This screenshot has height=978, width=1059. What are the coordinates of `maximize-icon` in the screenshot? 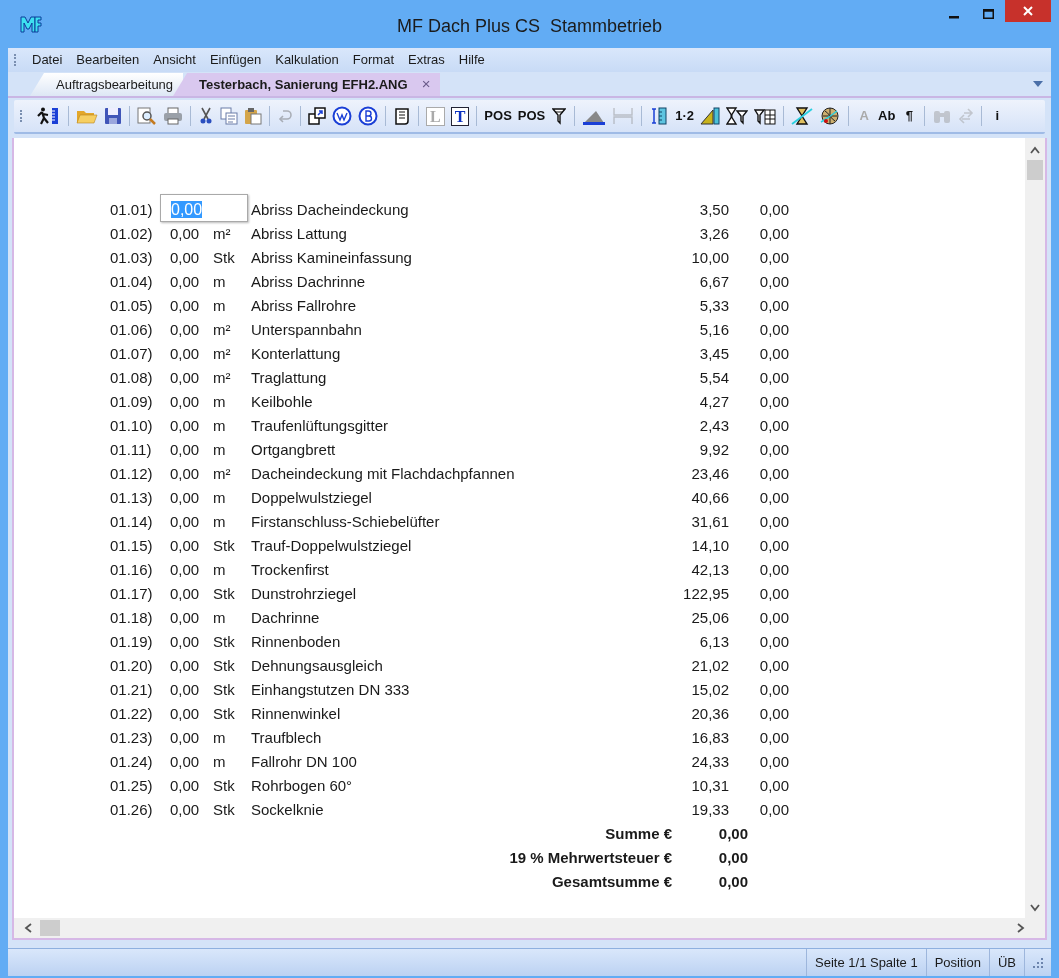 It's located at (988, 14).